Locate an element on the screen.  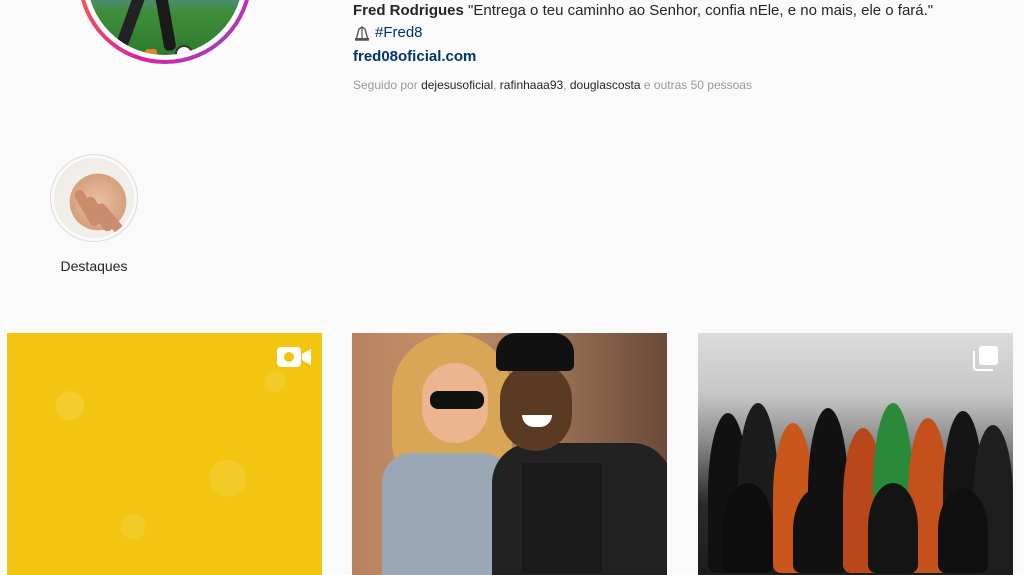
follower-link: dejesusoficial is located at coordinates (457, 85).